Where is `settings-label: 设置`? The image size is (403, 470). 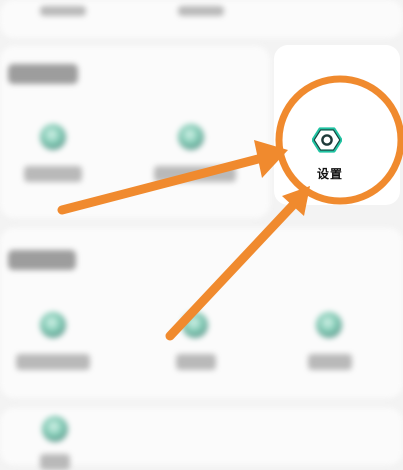
settings-label: 设置 is located at coordinates (329, 174).